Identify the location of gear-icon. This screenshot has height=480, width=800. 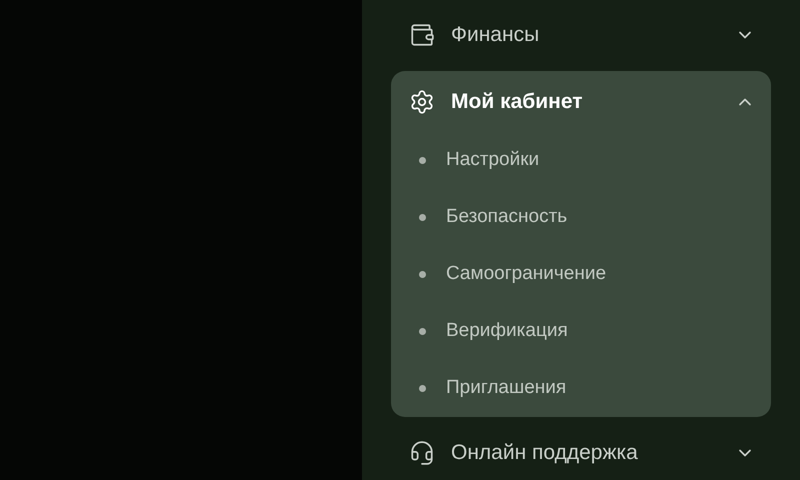
(422, 102).